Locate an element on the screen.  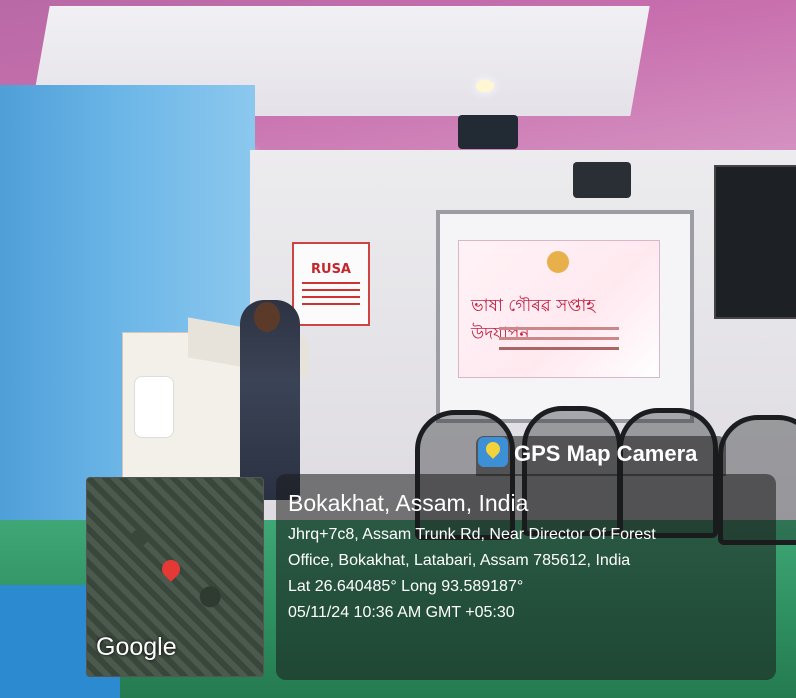
slide-logo is located at coordinates (558, 262).